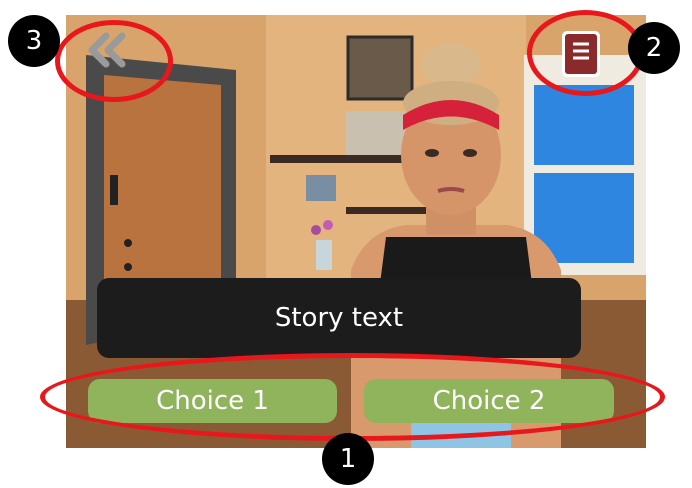 The width and height of the screenshot is (692, 488). What do you see at coordinates (654, 48) in the screenshot?
I see `annotation-marker-2: 2` at bounding box center [654, 48].